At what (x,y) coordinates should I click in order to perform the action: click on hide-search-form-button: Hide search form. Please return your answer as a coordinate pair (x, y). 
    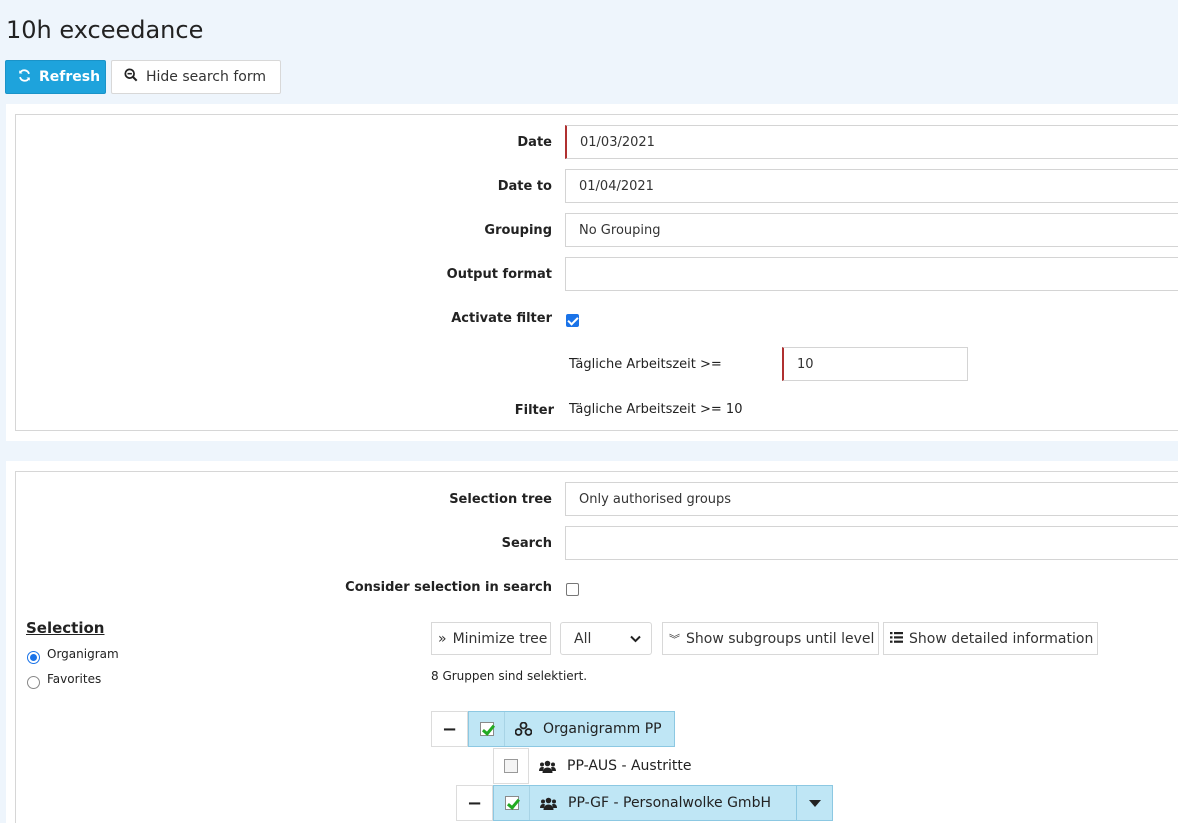
    Looking at the image, I should click on (196, 77).